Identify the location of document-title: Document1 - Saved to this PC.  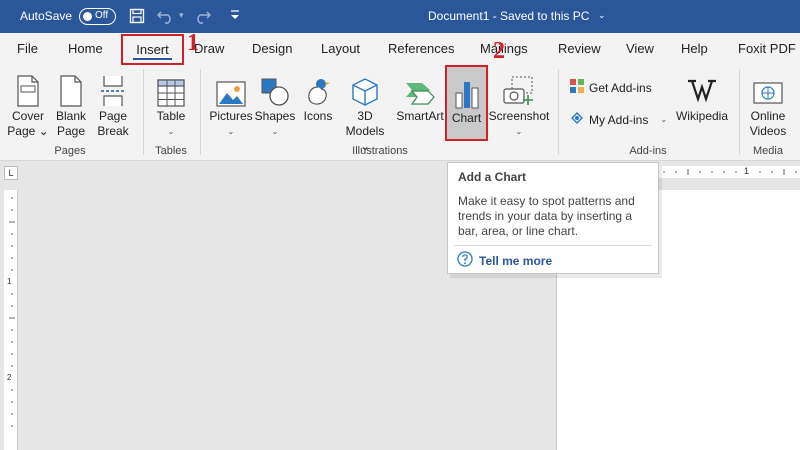
(509, 16).